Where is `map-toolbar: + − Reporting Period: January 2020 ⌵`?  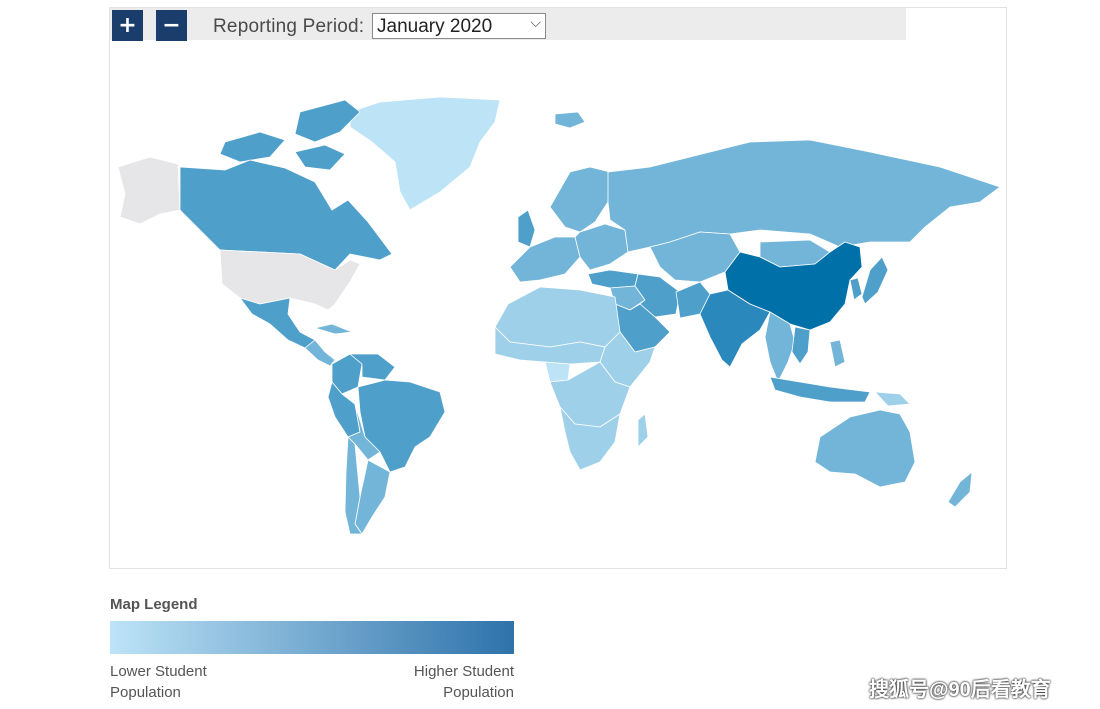 map-toolbar: + − Reporting Period: January 2020 ⌵ is located at coordinates (508, 24).